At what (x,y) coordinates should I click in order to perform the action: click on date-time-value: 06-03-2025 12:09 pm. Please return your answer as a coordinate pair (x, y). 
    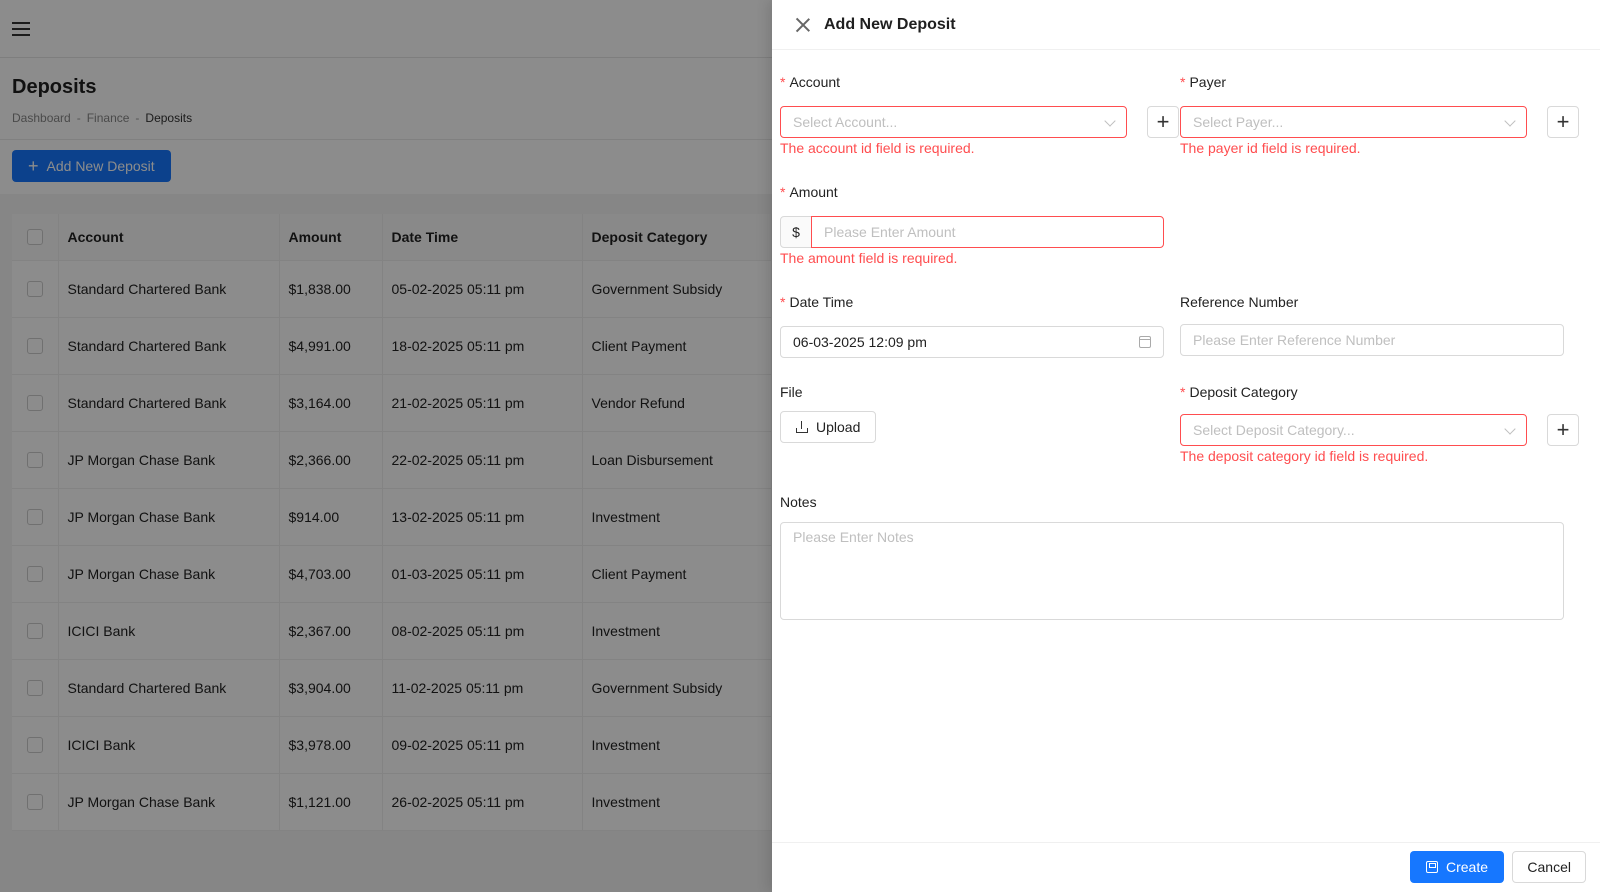
    Looking at the image, I should click on (860, 342).